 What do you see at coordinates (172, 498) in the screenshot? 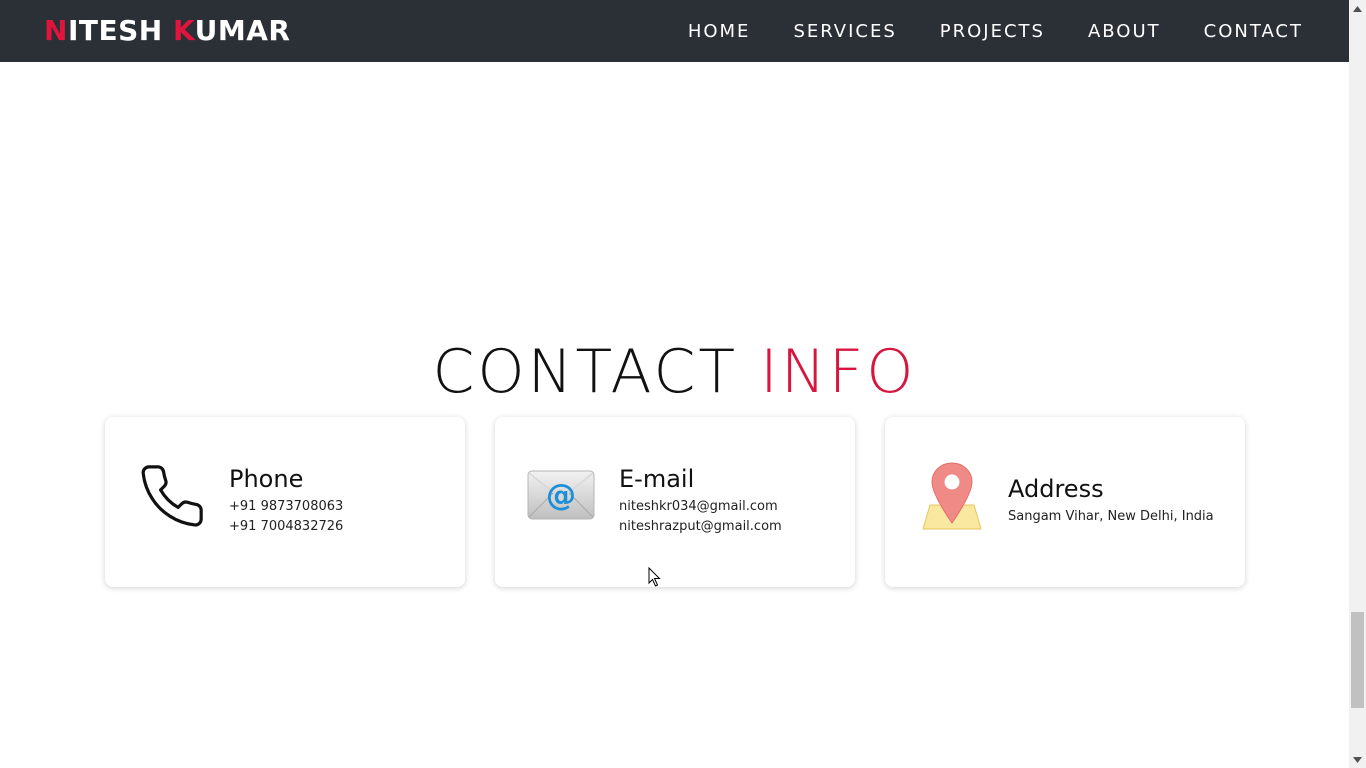
I see `phone-icon` at bounding box center [172, 498].